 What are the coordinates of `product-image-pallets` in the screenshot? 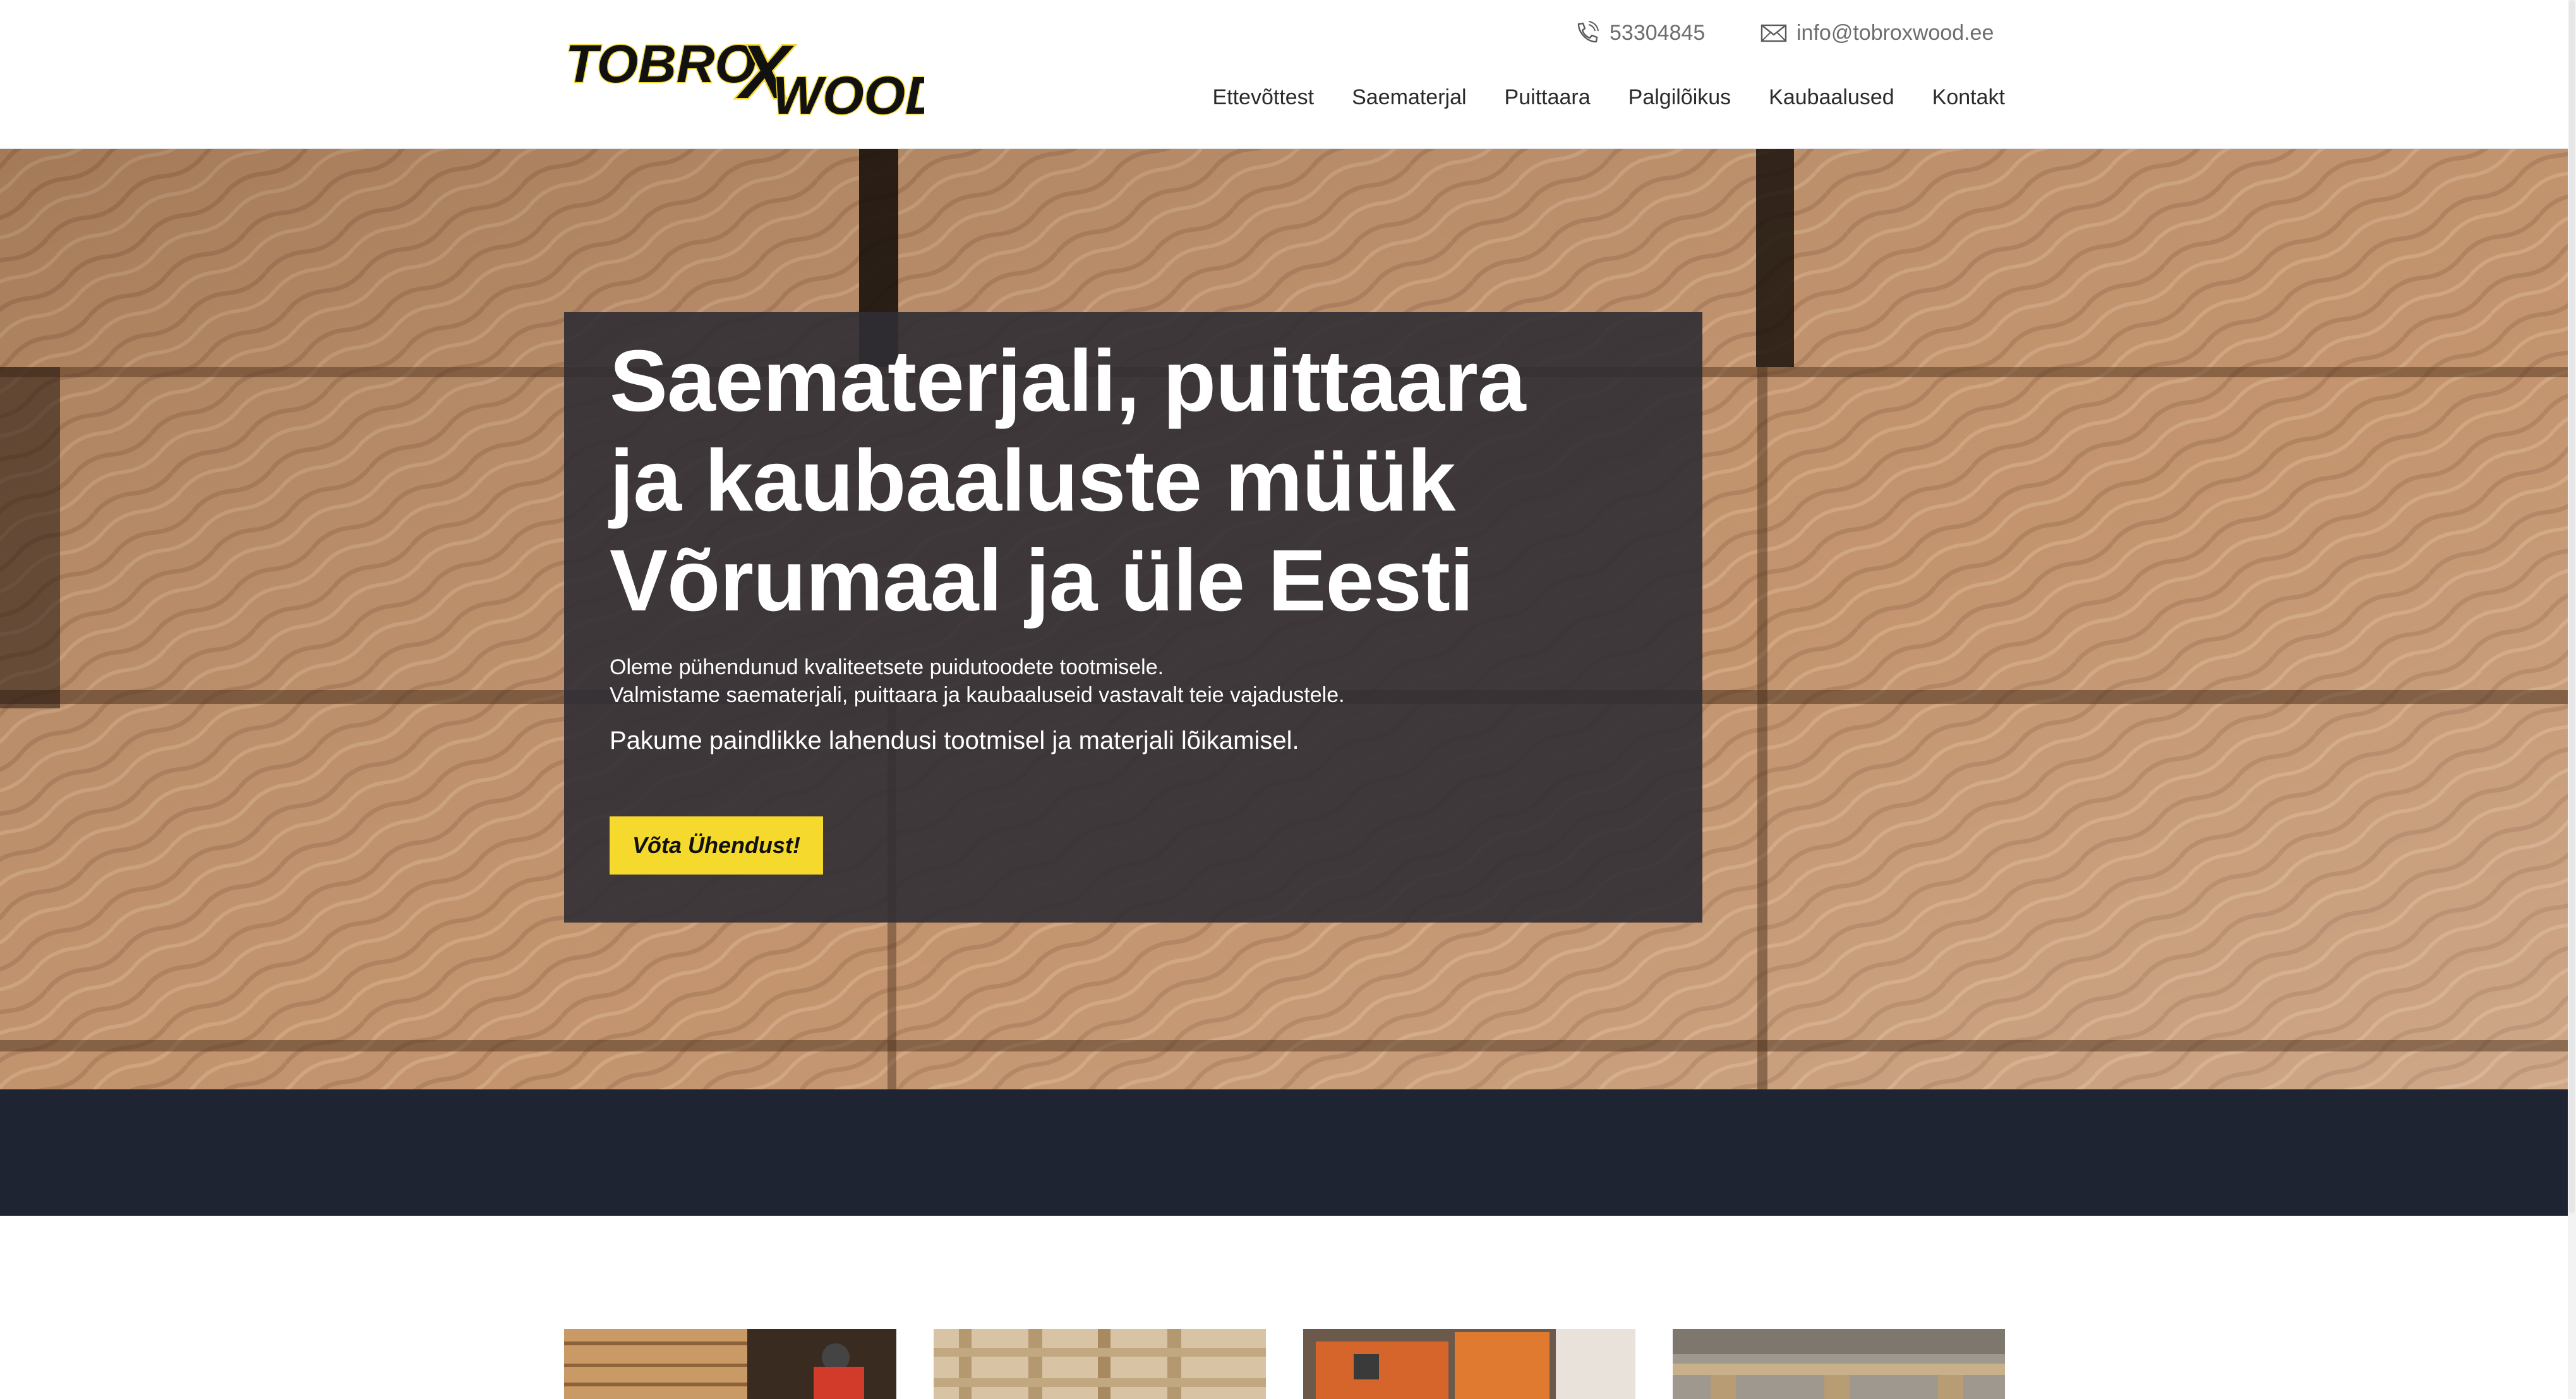 It's located at (1839, 1364).